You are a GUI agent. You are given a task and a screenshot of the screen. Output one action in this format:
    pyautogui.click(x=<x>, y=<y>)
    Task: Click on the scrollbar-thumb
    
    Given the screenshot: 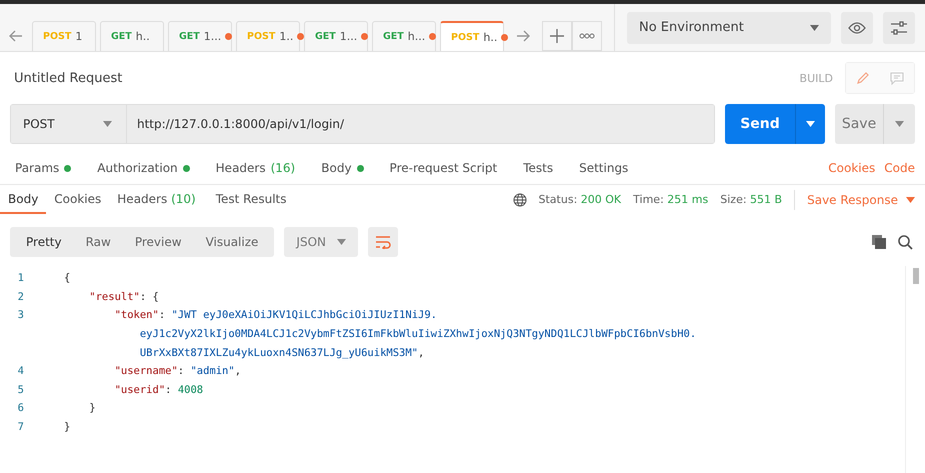 What is the action you would take?
    pyautogui.click(x=915, y=276)
    